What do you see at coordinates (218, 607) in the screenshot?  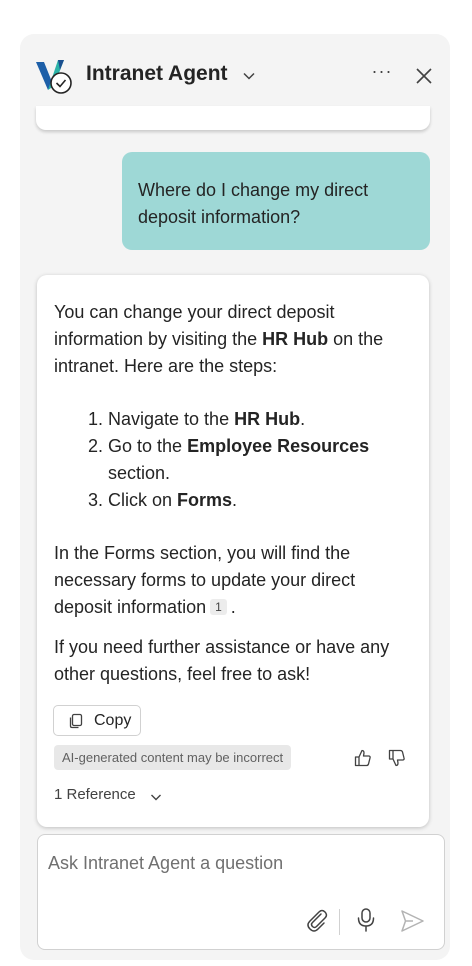 I see `citation-badge: 1` at bounding box center [218, 607].